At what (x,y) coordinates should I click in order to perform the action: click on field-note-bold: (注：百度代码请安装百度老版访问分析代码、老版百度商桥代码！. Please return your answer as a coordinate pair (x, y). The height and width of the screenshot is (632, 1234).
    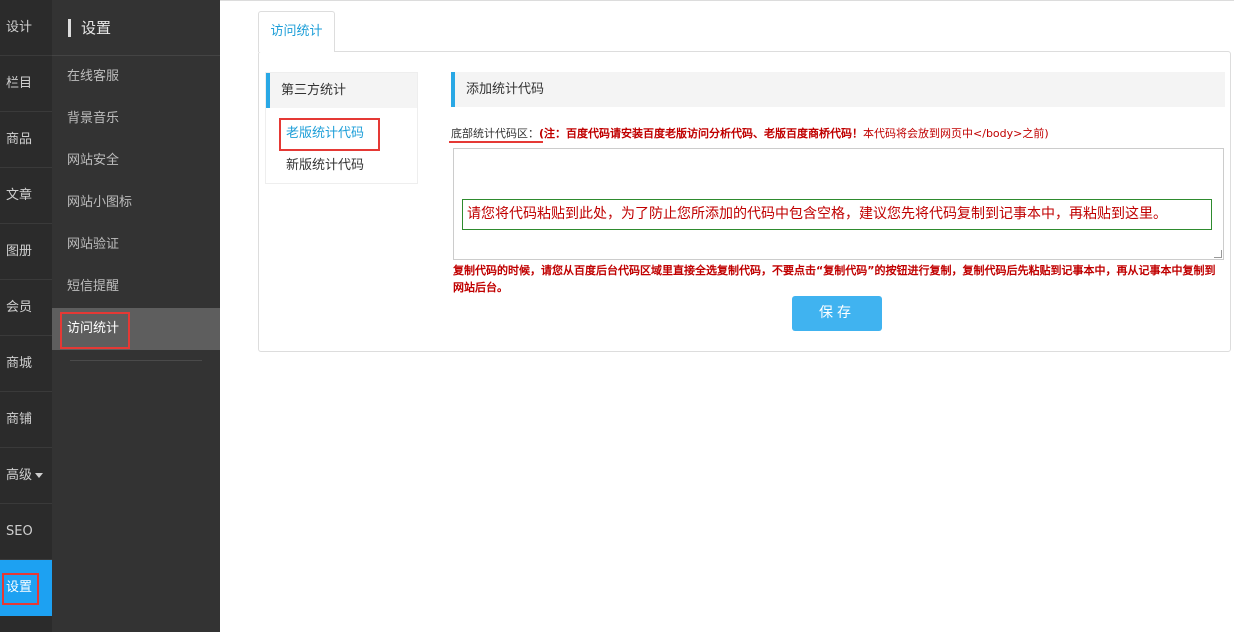
    Looking at the image, I should click on (701, 133).